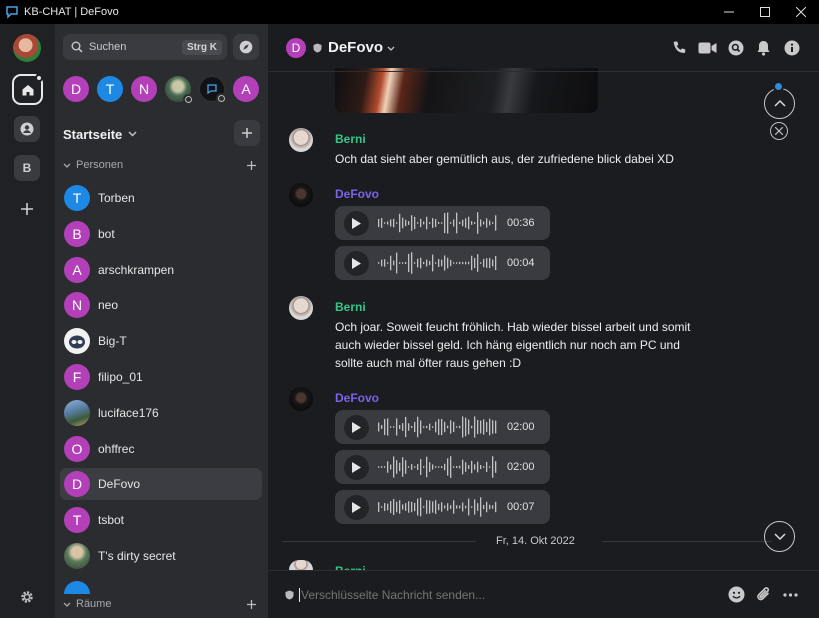 The image size is (819, 618). Describe the element at coordinates (161, 377) in the screenshot. I see `room-item-filipo: Ffilipo_01` at that location.